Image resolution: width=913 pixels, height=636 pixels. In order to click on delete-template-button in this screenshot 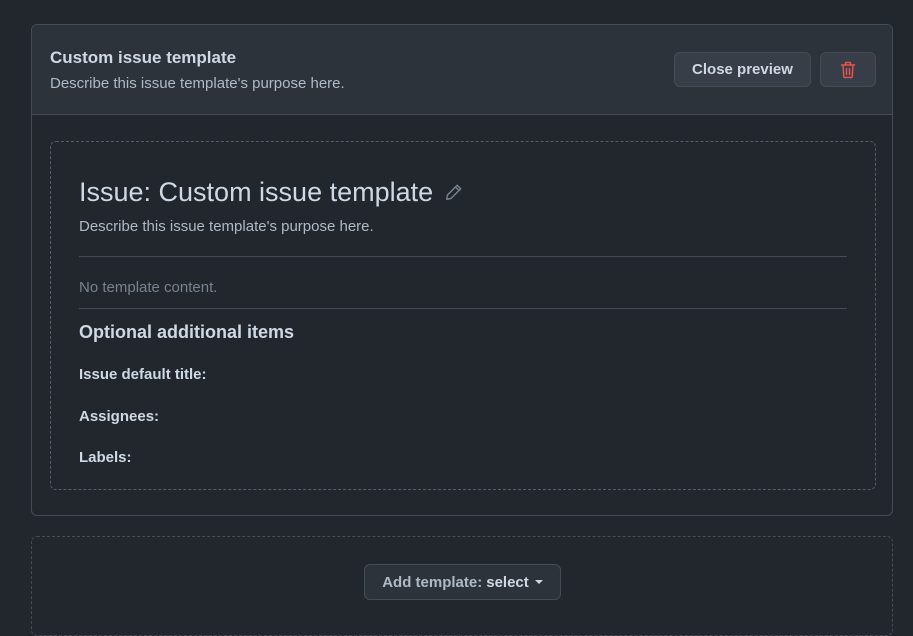, I will do `click(848, 69)`.